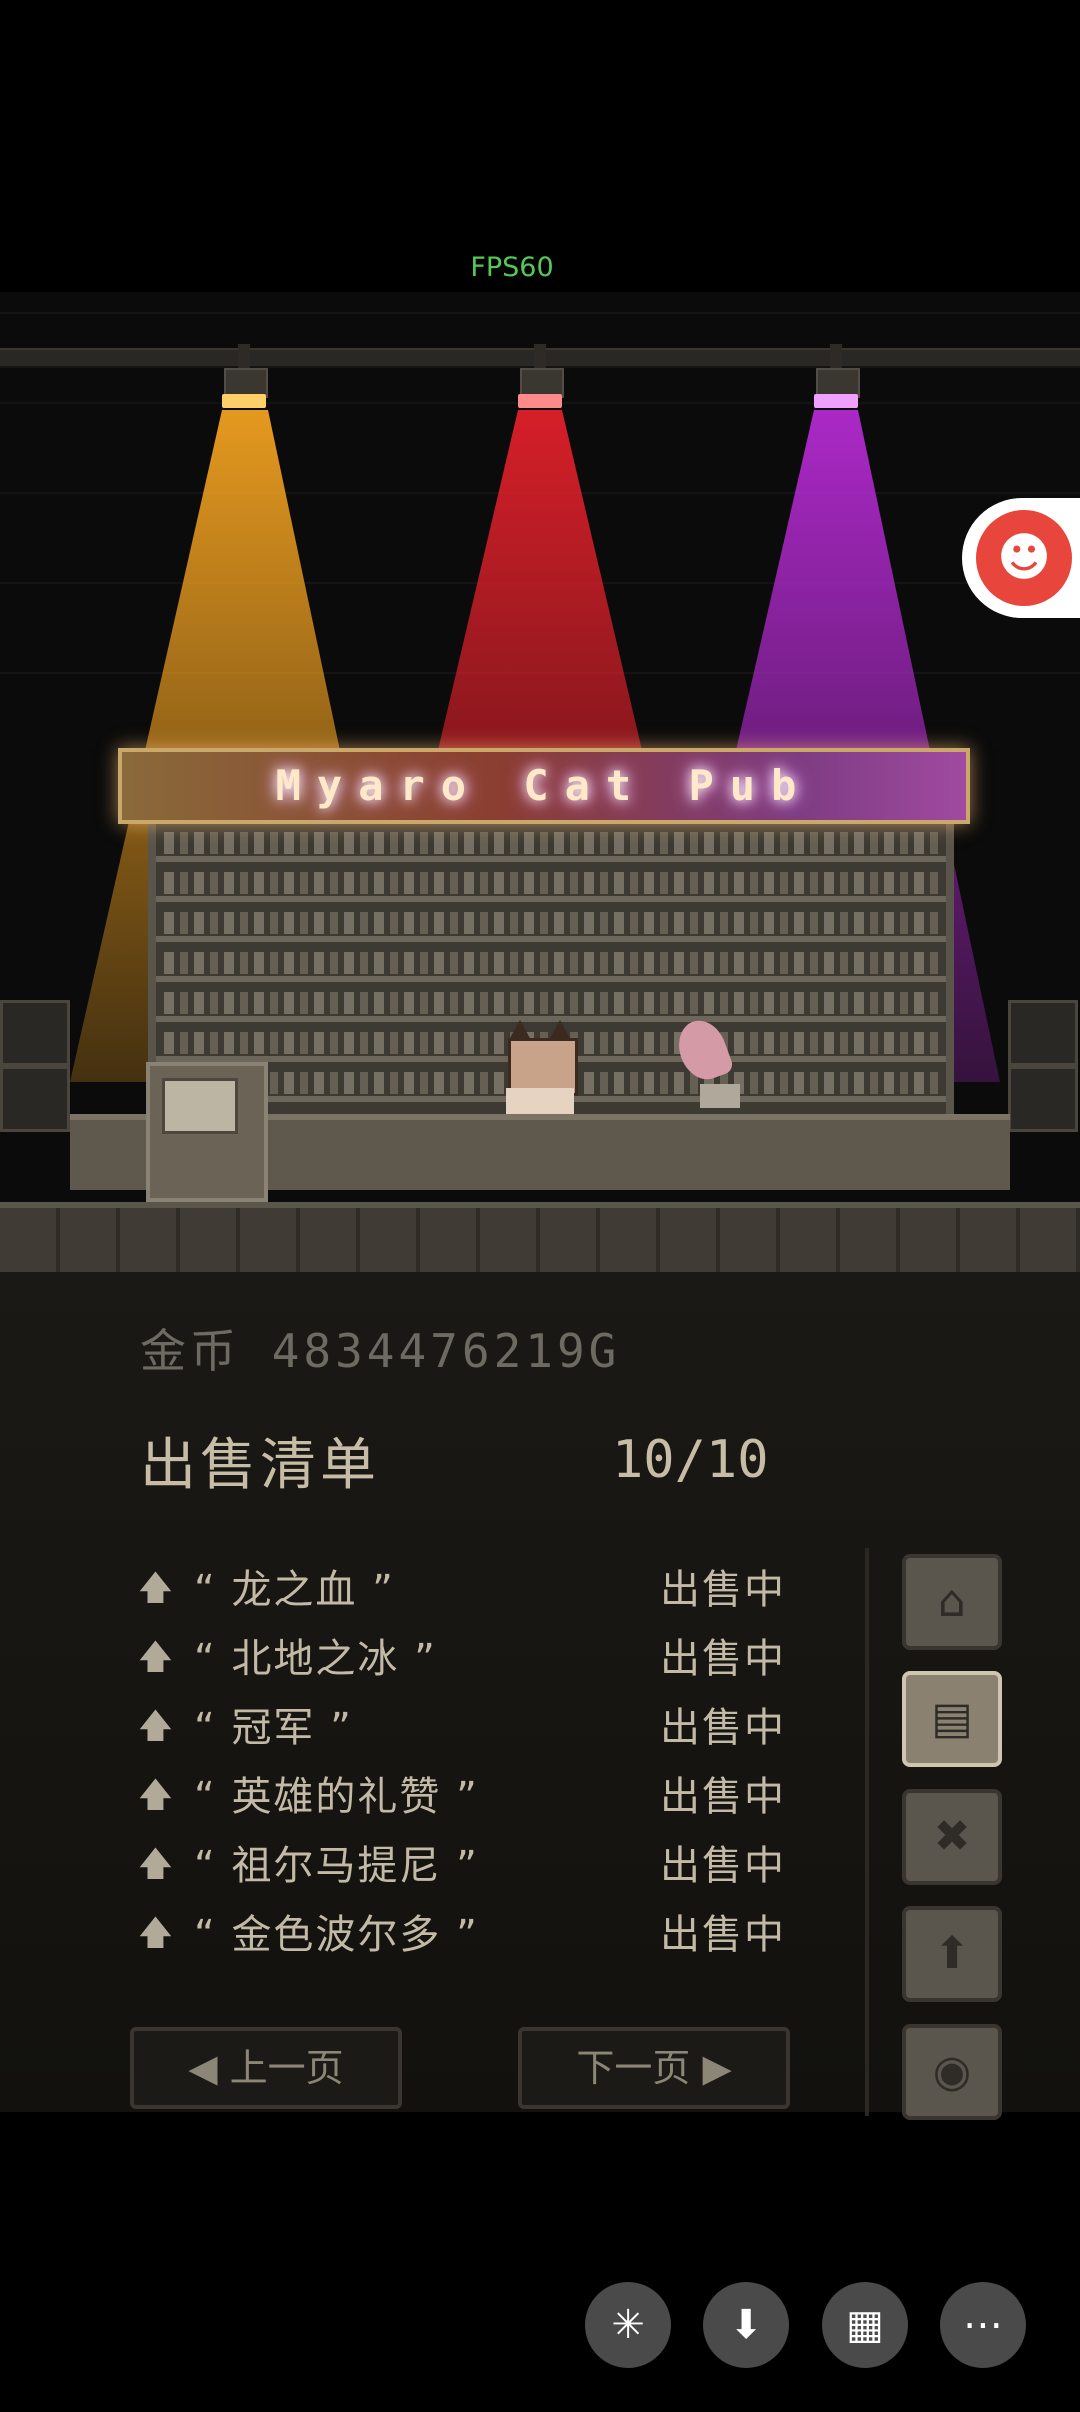  I want to click on sale-item: 🡅 “ 龙之血 ” 出售中, so click(468, 1590).